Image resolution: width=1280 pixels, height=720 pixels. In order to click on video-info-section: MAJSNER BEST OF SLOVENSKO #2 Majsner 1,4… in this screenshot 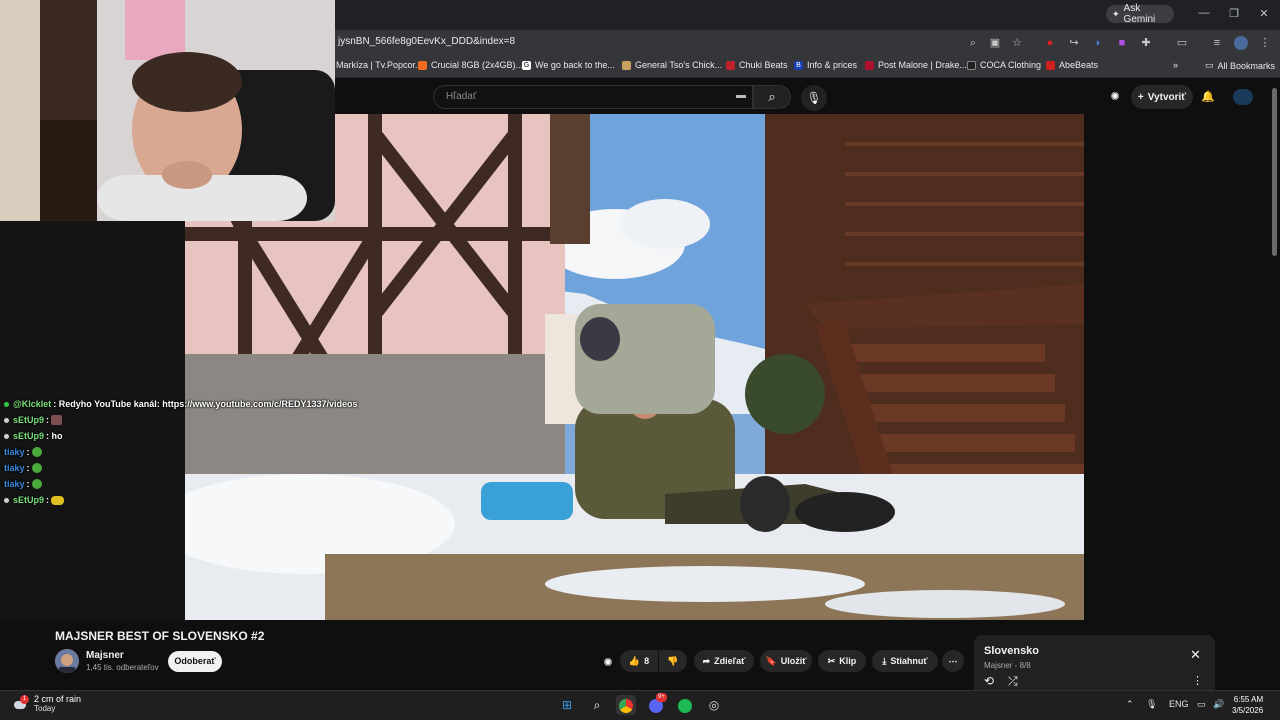, I will do `click(640, 657)`.